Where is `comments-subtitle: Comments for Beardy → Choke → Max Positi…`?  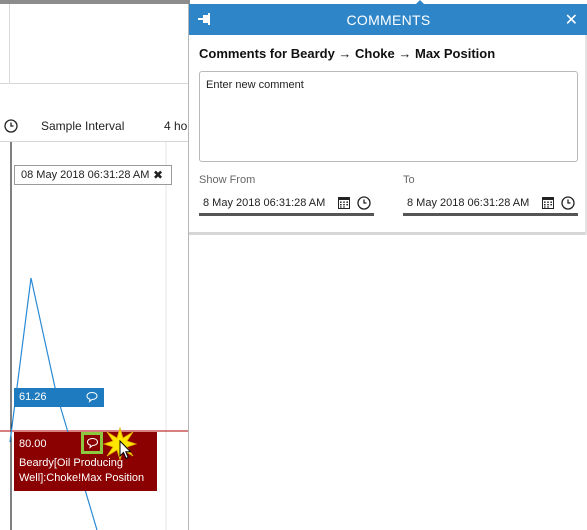 comments-subtitle: Comments for Beardy → Choke → Max Positi… is located at coordinates (347, 53).